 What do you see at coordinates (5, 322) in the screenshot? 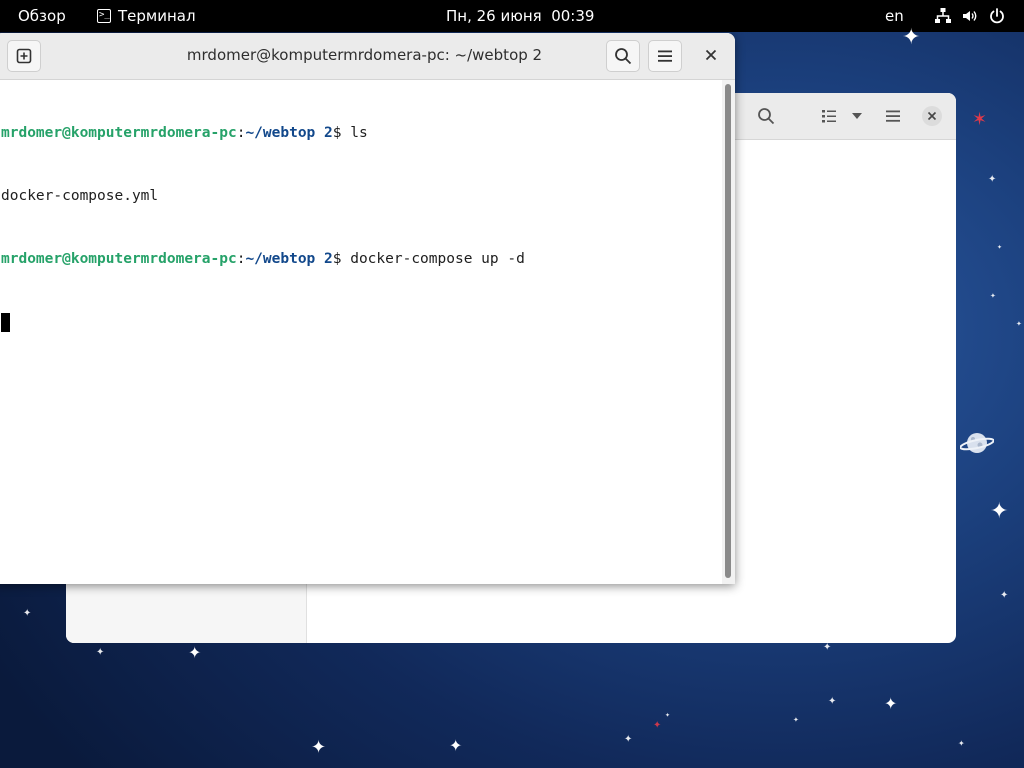
I see `text-cursor` at bounding box center [5, 322].